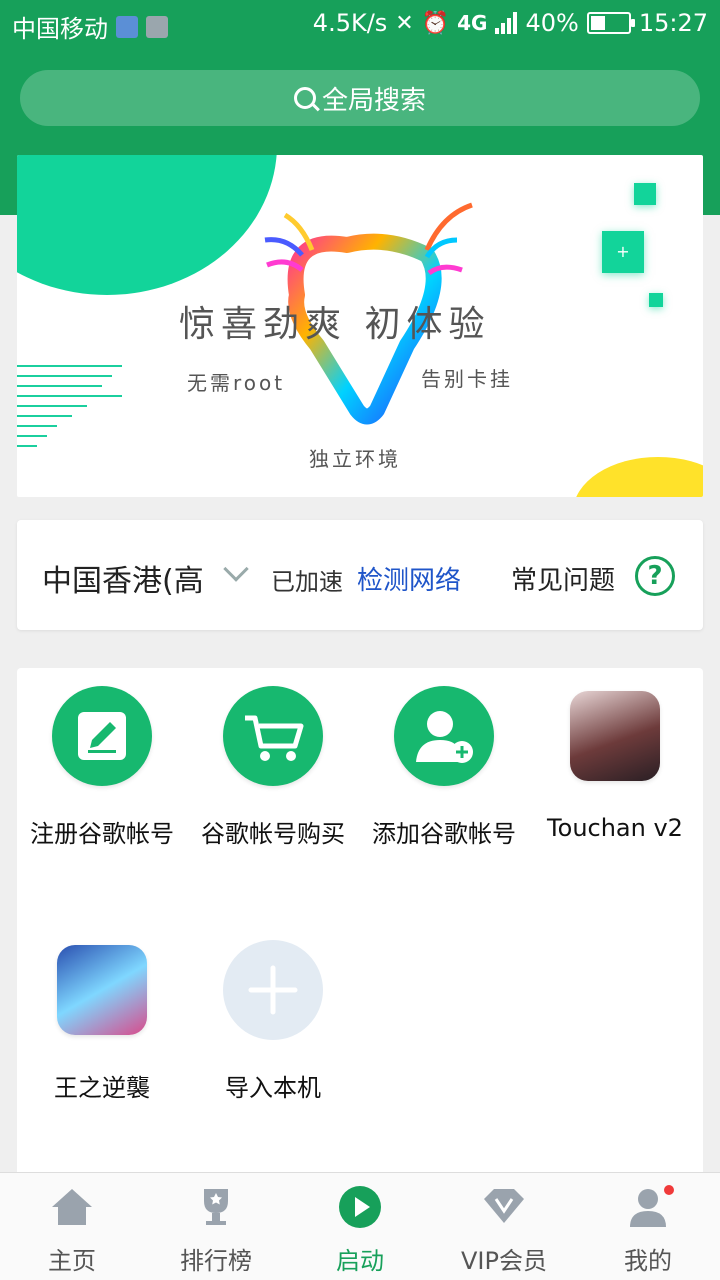 This screenshot has width=720, height=1280. Describe the element at coordinates (404, 23) in the screenshot. I see `mute-icon: ✕` at that location.